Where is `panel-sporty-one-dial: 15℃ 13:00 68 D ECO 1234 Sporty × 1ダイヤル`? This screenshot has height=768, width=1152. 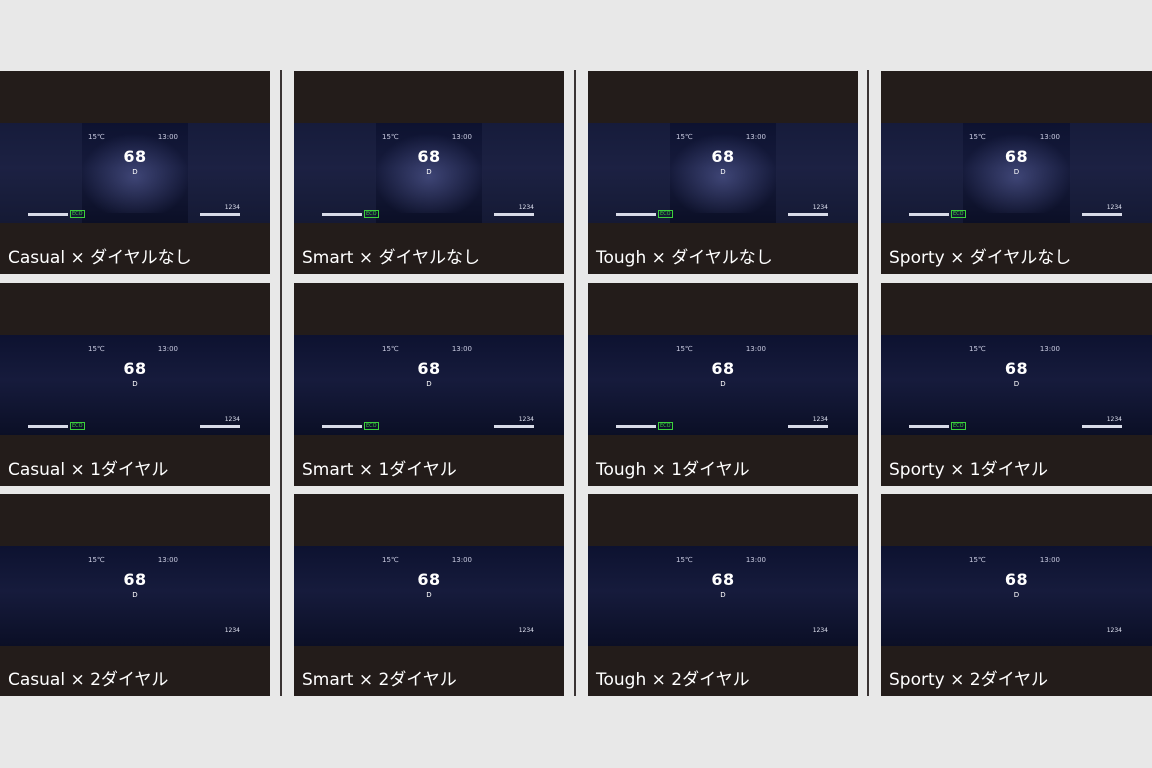 panel-sporty-one-dial: 15℃ 13:00 68 D ECO 1234 Sporty × 1ダイヤル is located at coordinates (1016, 384).